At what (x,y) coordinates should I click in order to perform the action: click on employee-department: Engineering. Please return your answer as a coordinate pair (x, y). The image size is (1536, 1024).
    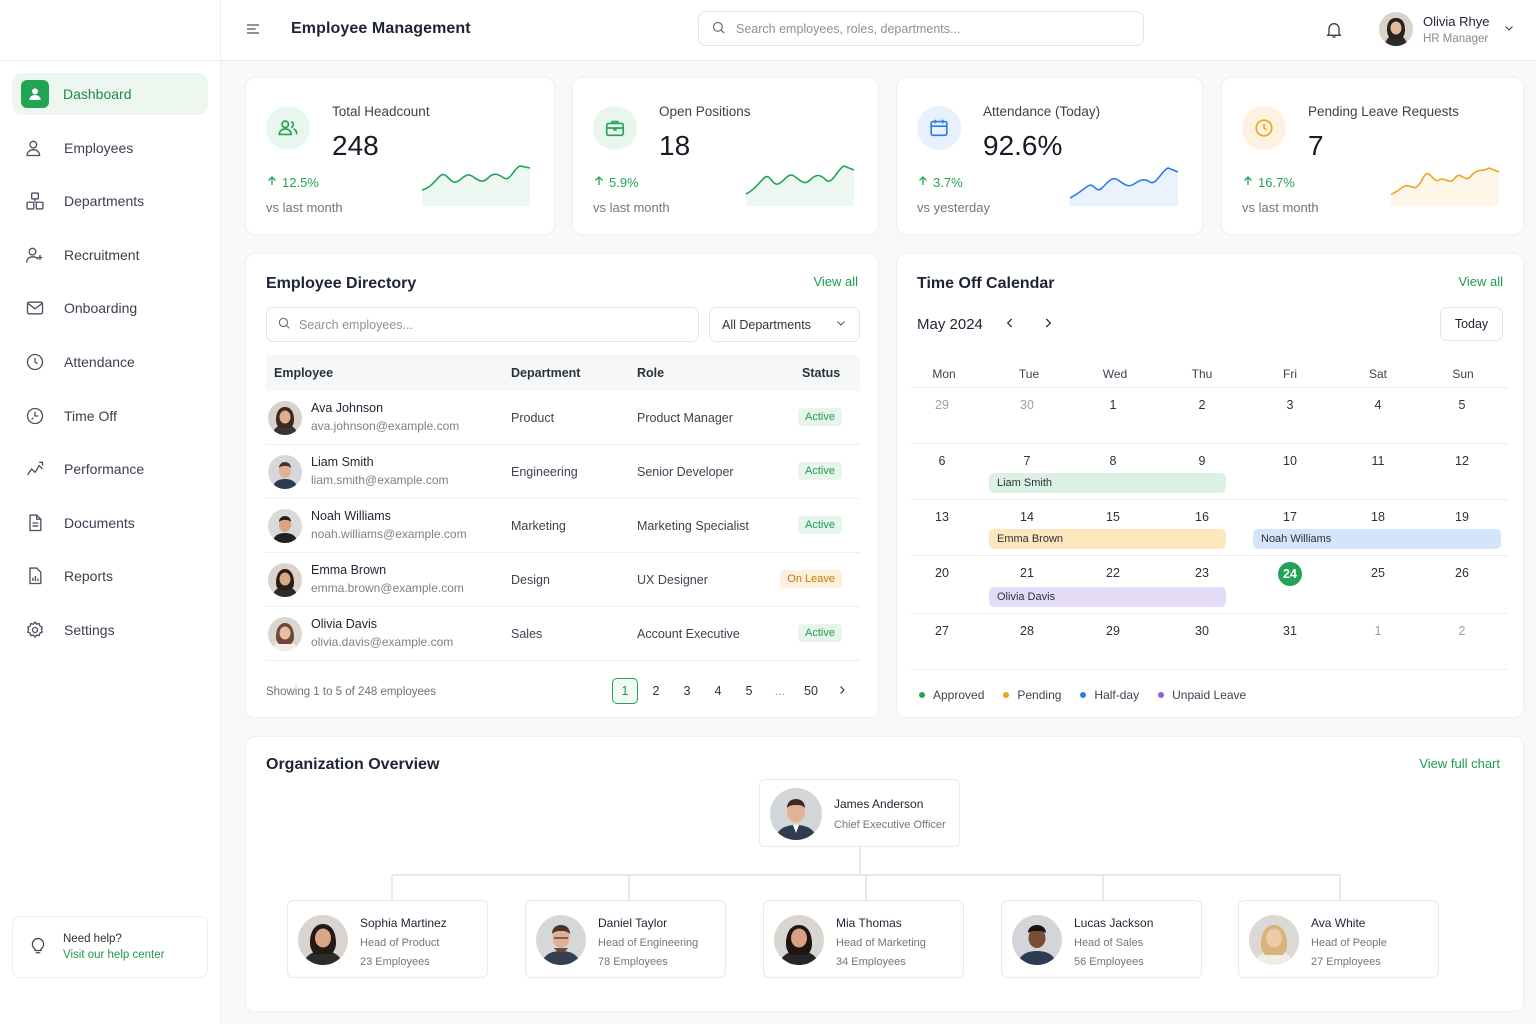
    Looking at the image, I should click on (544, 472).